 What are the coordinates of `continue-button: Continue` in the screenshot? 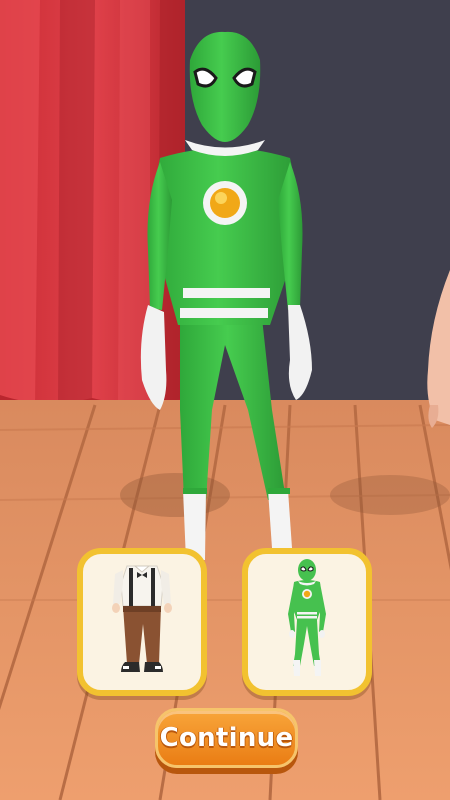 It's located at (226, 738).